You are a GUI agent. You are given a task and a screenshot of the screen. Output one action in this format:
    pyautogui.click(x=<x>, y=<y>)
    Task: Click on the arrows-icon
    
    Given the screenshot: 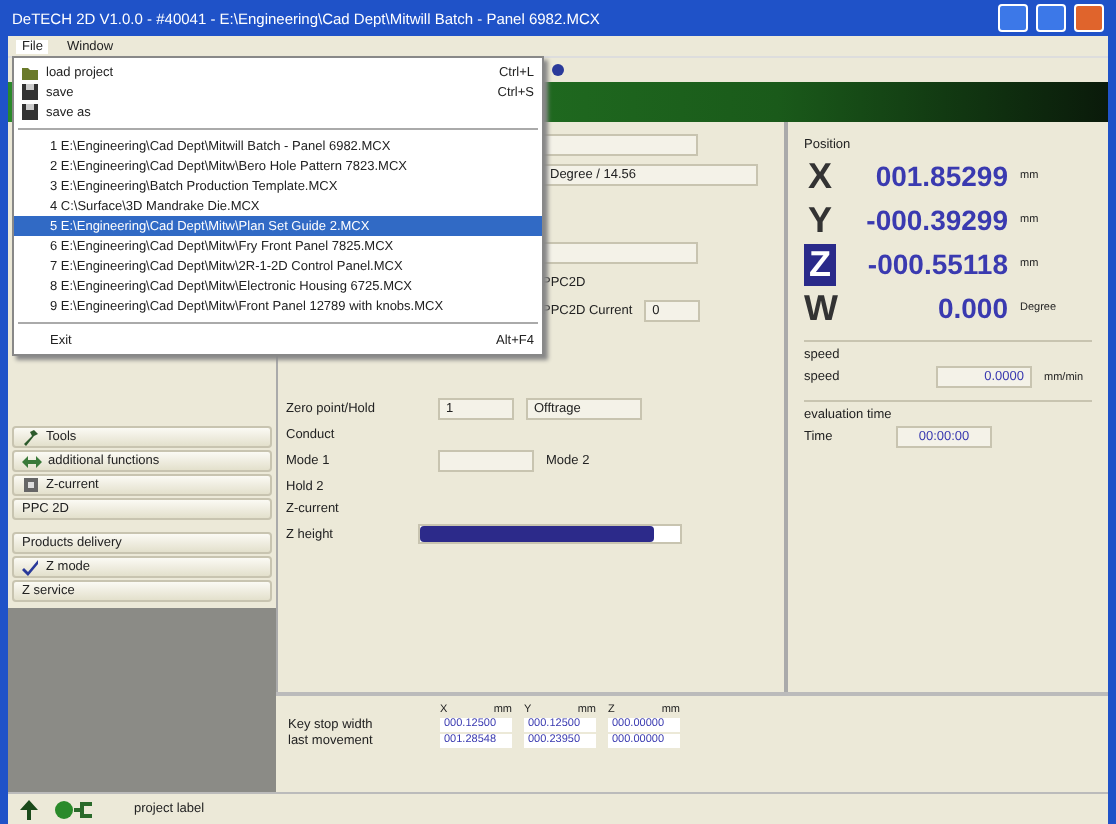 What is the action you would take?
    pyautogui.click(x=32, y=461)
    